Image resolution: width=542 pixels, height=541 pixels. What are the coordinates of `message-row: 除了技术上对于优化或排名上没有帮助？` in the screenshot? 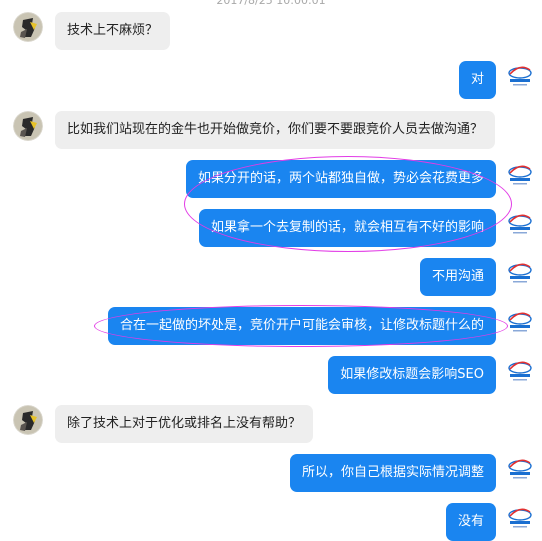 It's located at (271, 424).